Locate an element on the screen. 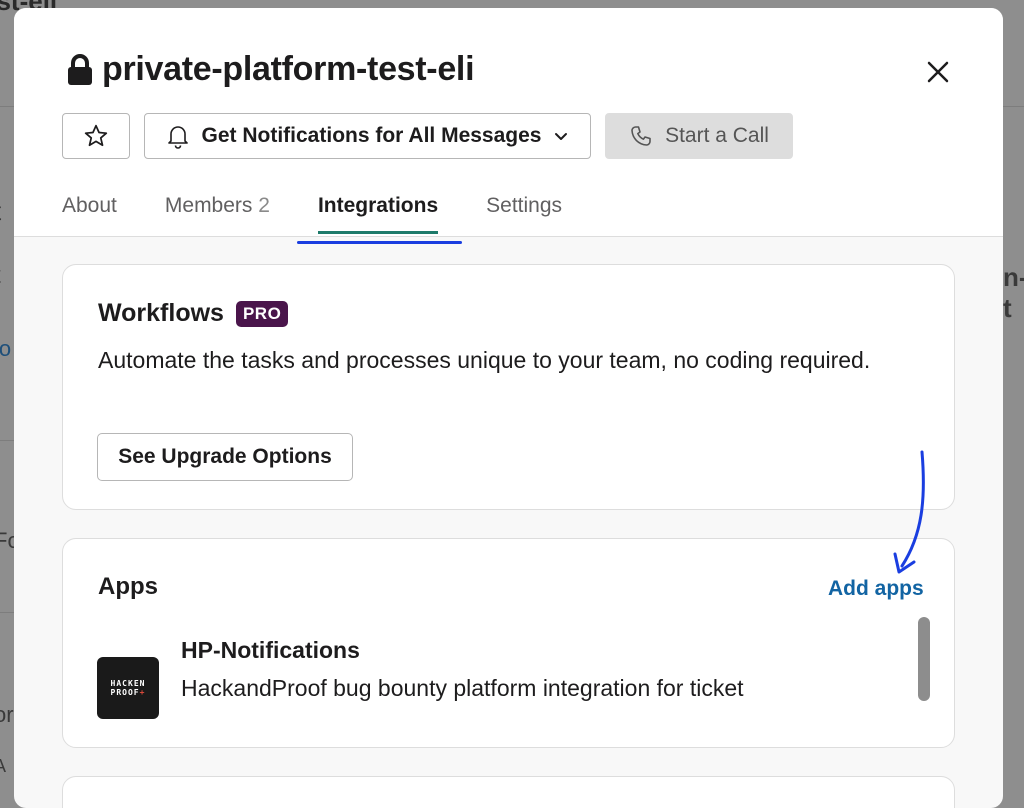 The image size is (1024, 808). tab-about: About is located at coordinates (89, 212).